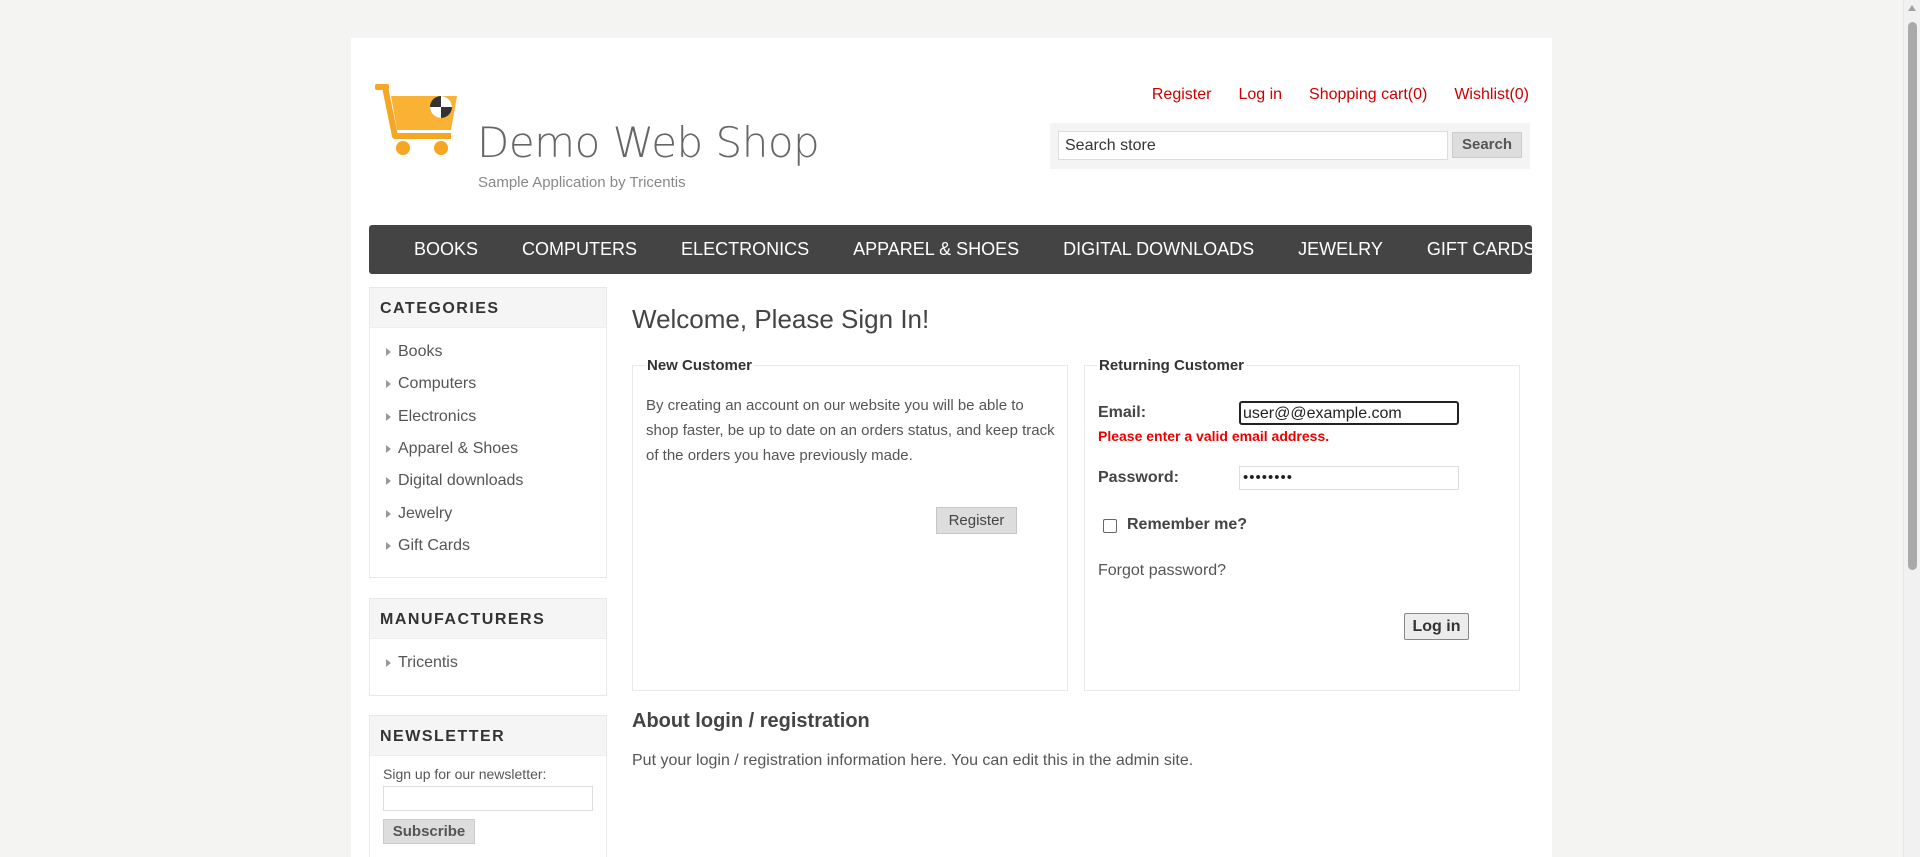 Image resolution: width=1920 pixels, height=857 pixels. What do you see at coordinates (1122, 412) in the screenshot?
I see `email-label: Email:` at bounding box center [1122, 412].